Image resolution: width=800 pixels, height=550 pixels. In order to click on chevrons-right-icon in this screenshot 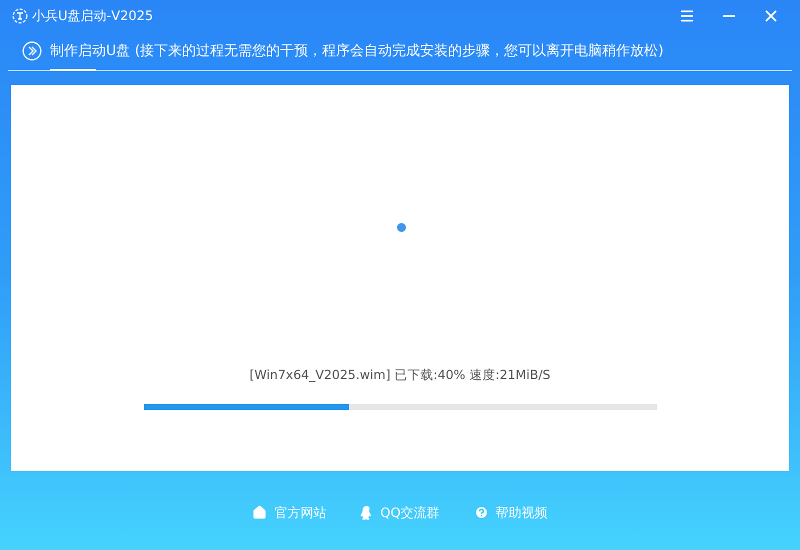, I will do `click(32, 51)`.